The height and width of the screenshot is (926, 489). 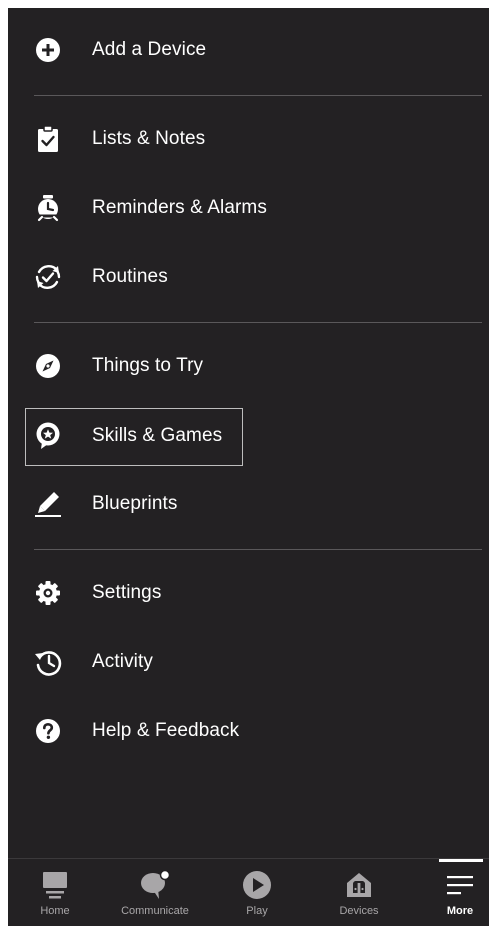 What do you see at coordinates (149, 138) in the screenshot?
I see `menu-label: Lists & Notes` at bounding box center [149, 138].